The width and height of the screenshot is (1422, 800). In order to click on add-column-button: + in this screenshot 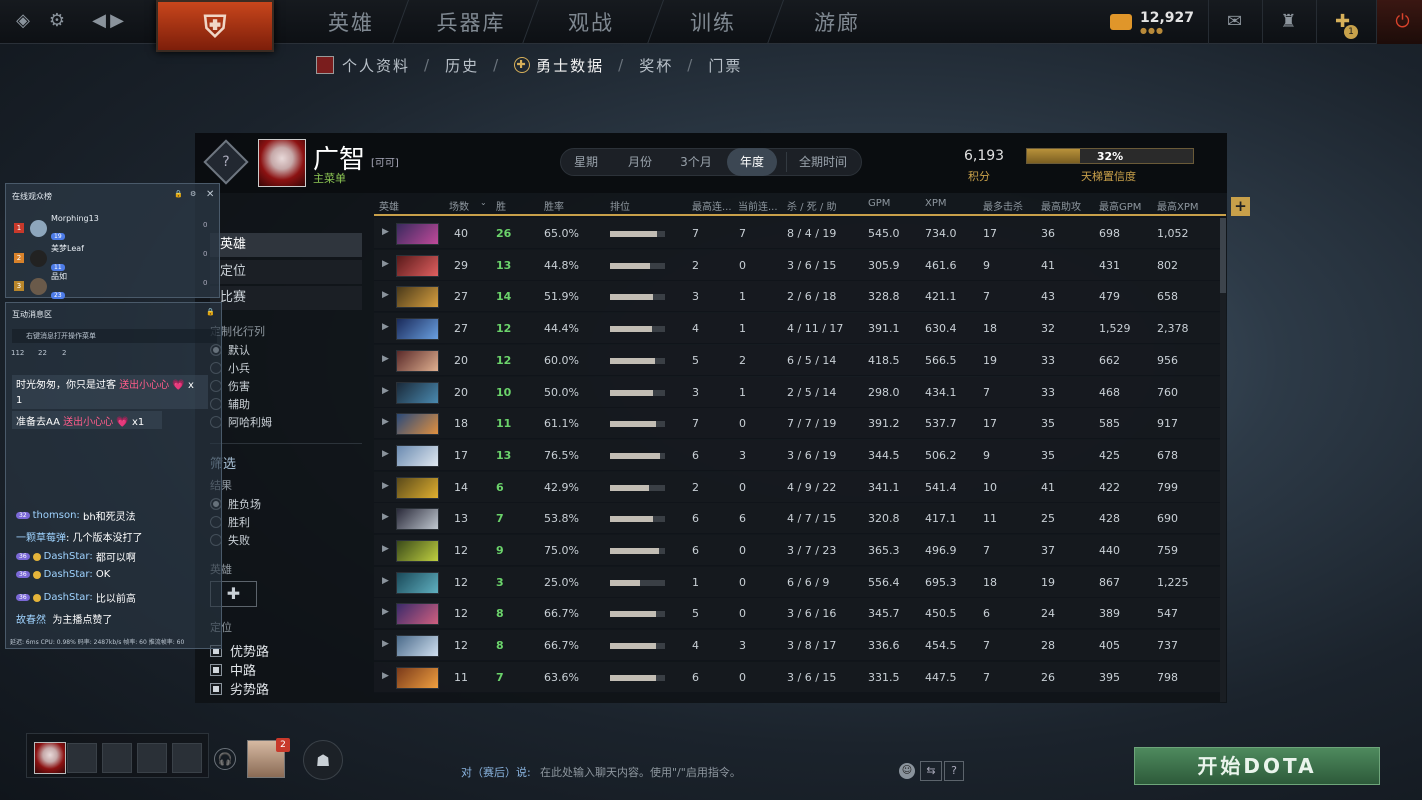, I will do `click(1240, 206)`.